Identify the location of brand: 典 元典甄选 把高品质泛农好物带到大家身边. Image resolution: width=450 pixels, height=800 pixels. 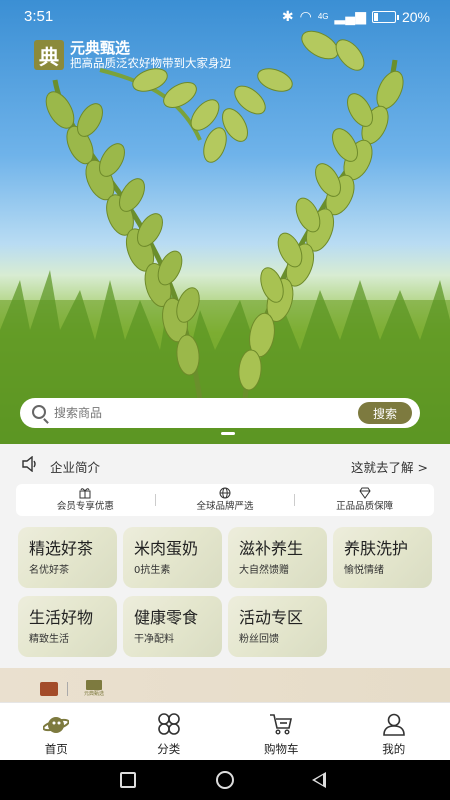
(132, 55).